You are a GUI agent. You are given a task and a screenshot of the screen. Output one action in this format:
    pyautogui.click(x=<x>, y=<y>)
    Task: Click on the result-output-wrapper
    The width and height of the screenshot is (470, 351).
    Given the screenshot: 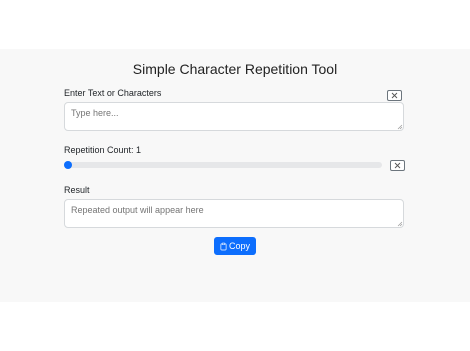 What is the action you would take?
    pyautogui.click(x=234, y=213)
    